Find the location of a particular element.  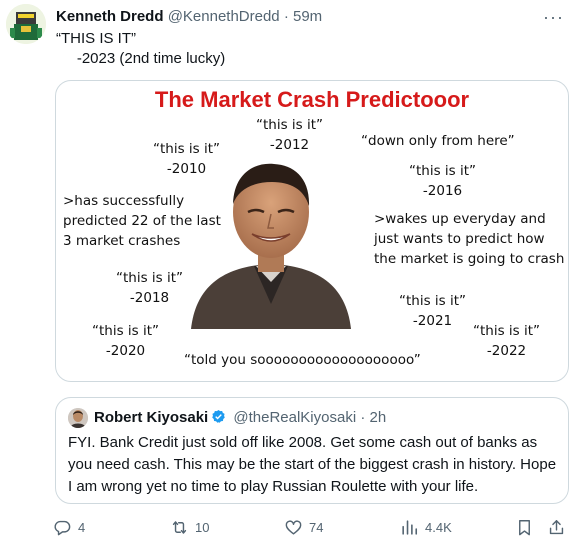

tweet-text: “THIS IS IT” -2023 (2nd time lucky) is located at coordinates (140, 49).